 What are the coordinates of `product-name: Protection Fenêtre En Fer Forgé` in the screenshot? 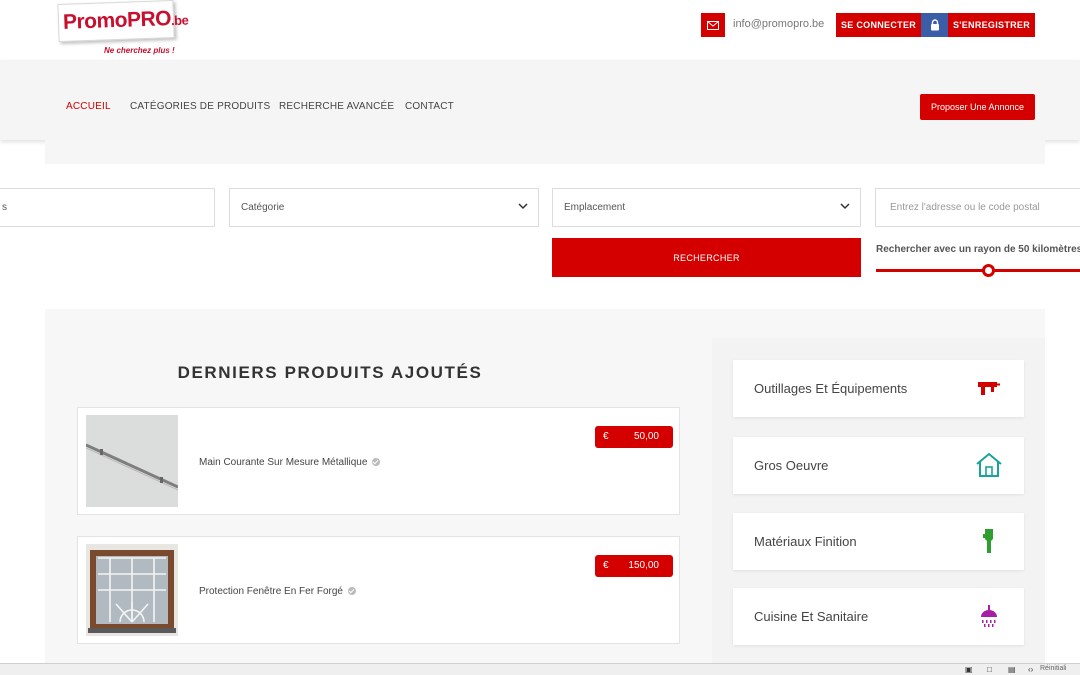 It's located at (277, 591).